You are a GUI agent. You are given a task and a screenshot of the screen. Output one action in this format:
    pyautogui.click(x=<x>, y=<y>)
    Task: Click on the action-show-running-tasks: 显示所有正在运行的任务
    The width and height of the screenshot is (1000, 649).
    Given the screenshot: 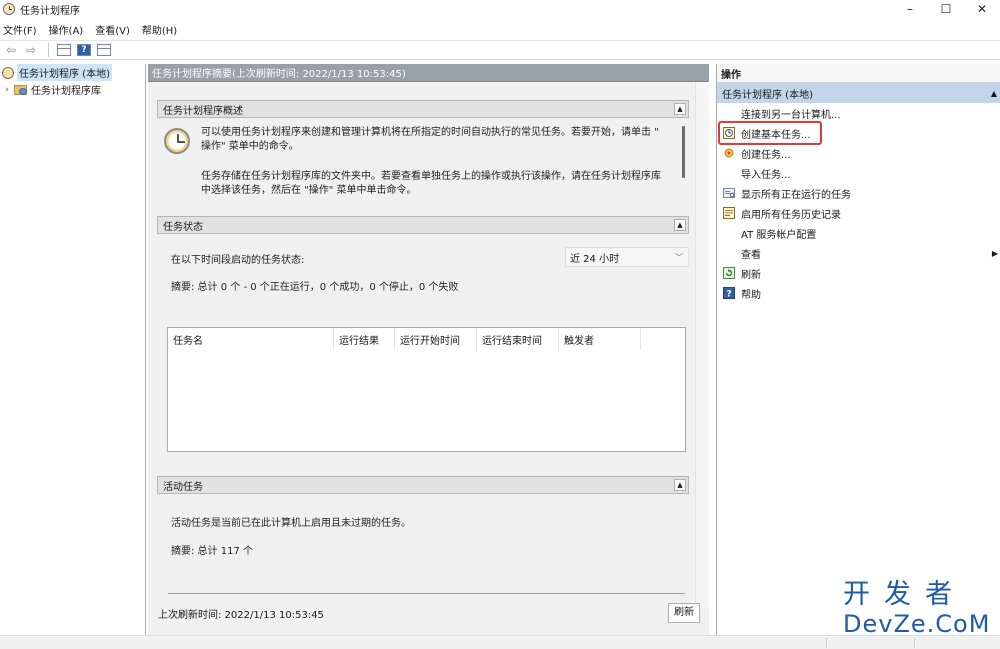 What is the action you would take?
    pyautogui.click(x=858, y=193)
    